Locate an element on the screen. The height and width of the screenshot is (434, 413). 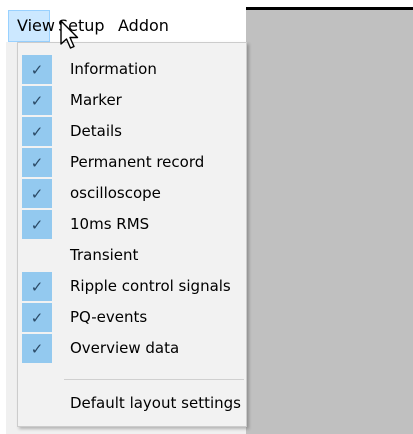
menu-item-transient: Transient is located at coordinates (132, 255).